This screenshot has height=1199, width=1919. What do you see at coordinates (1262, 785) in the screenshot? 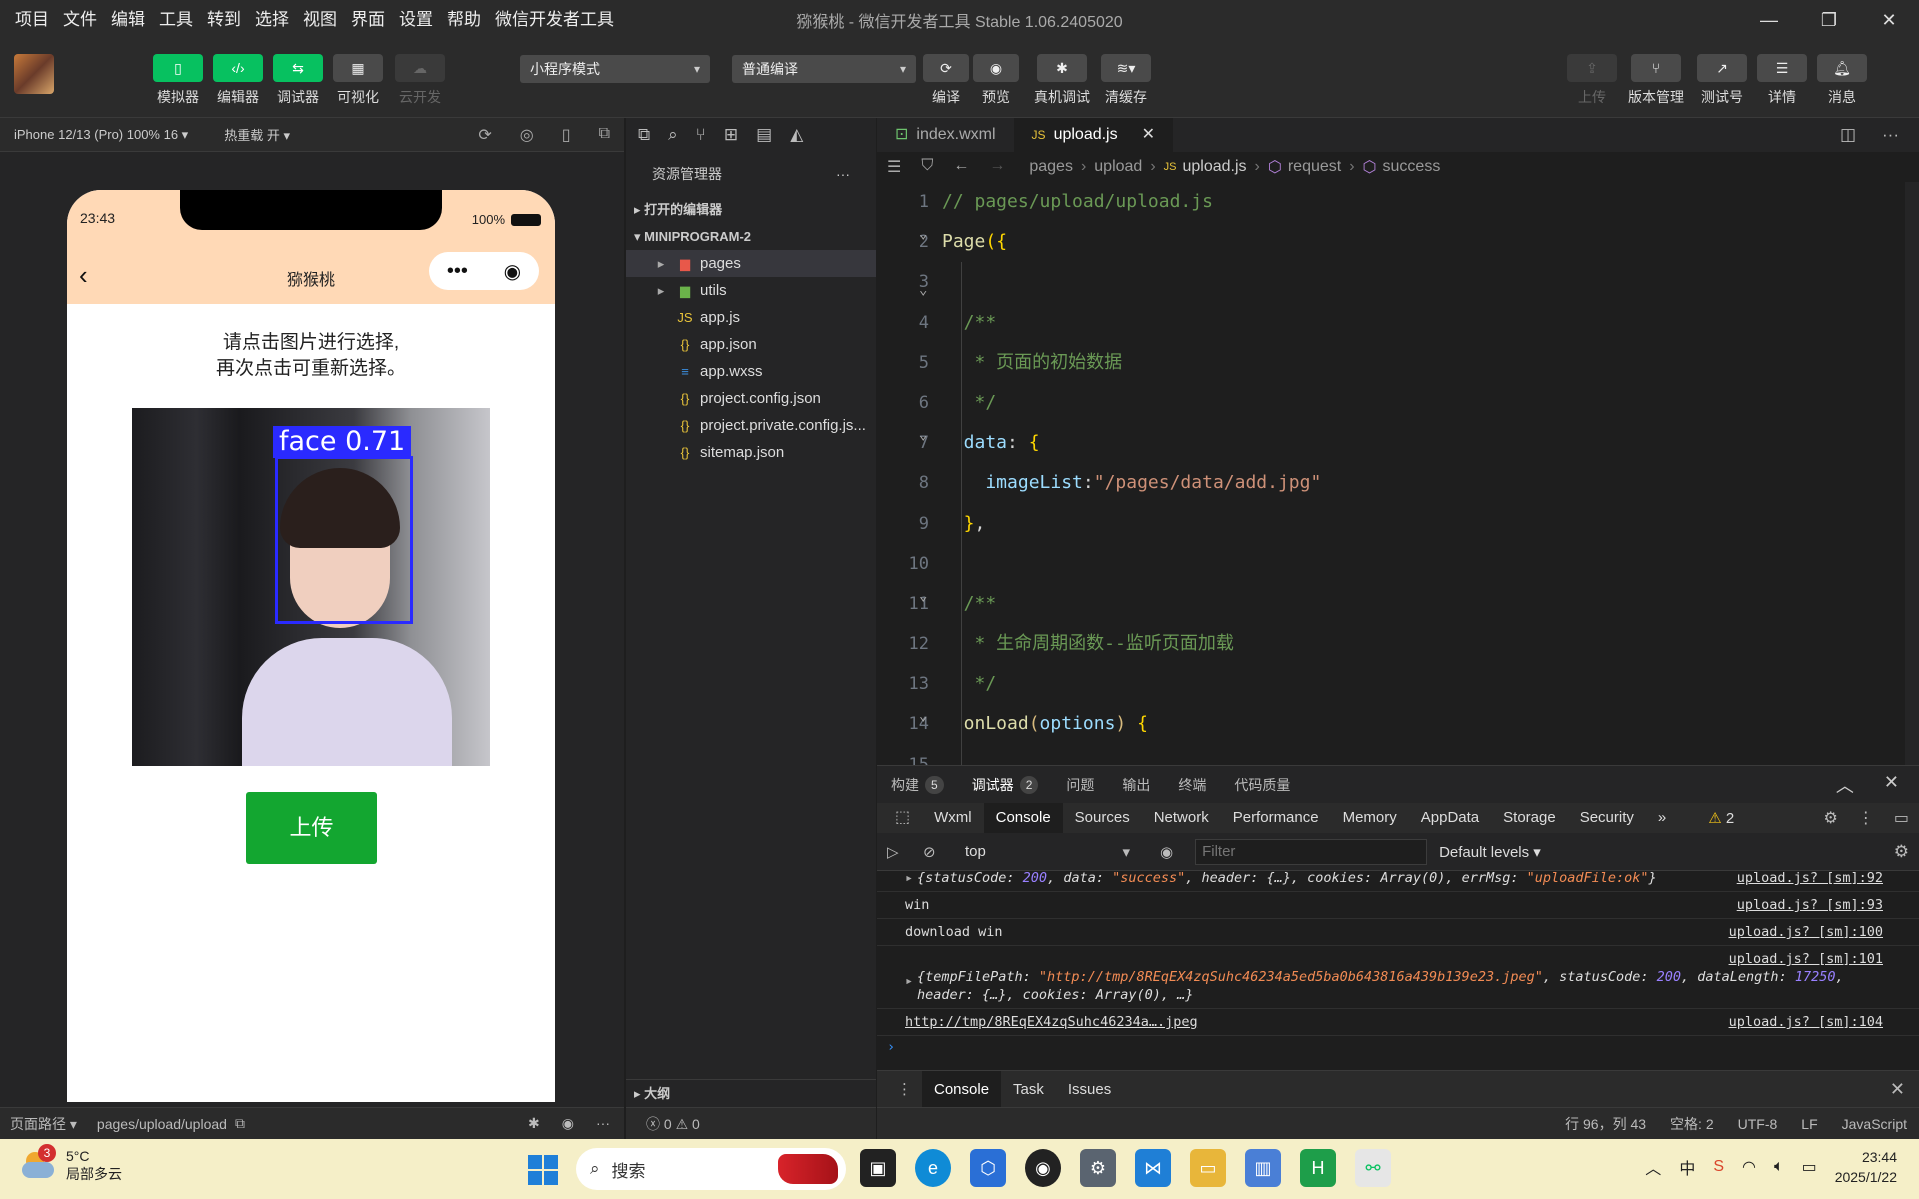
I see `panel-tab-code-quality: 代码质量` at bounding box center [1262, 785].